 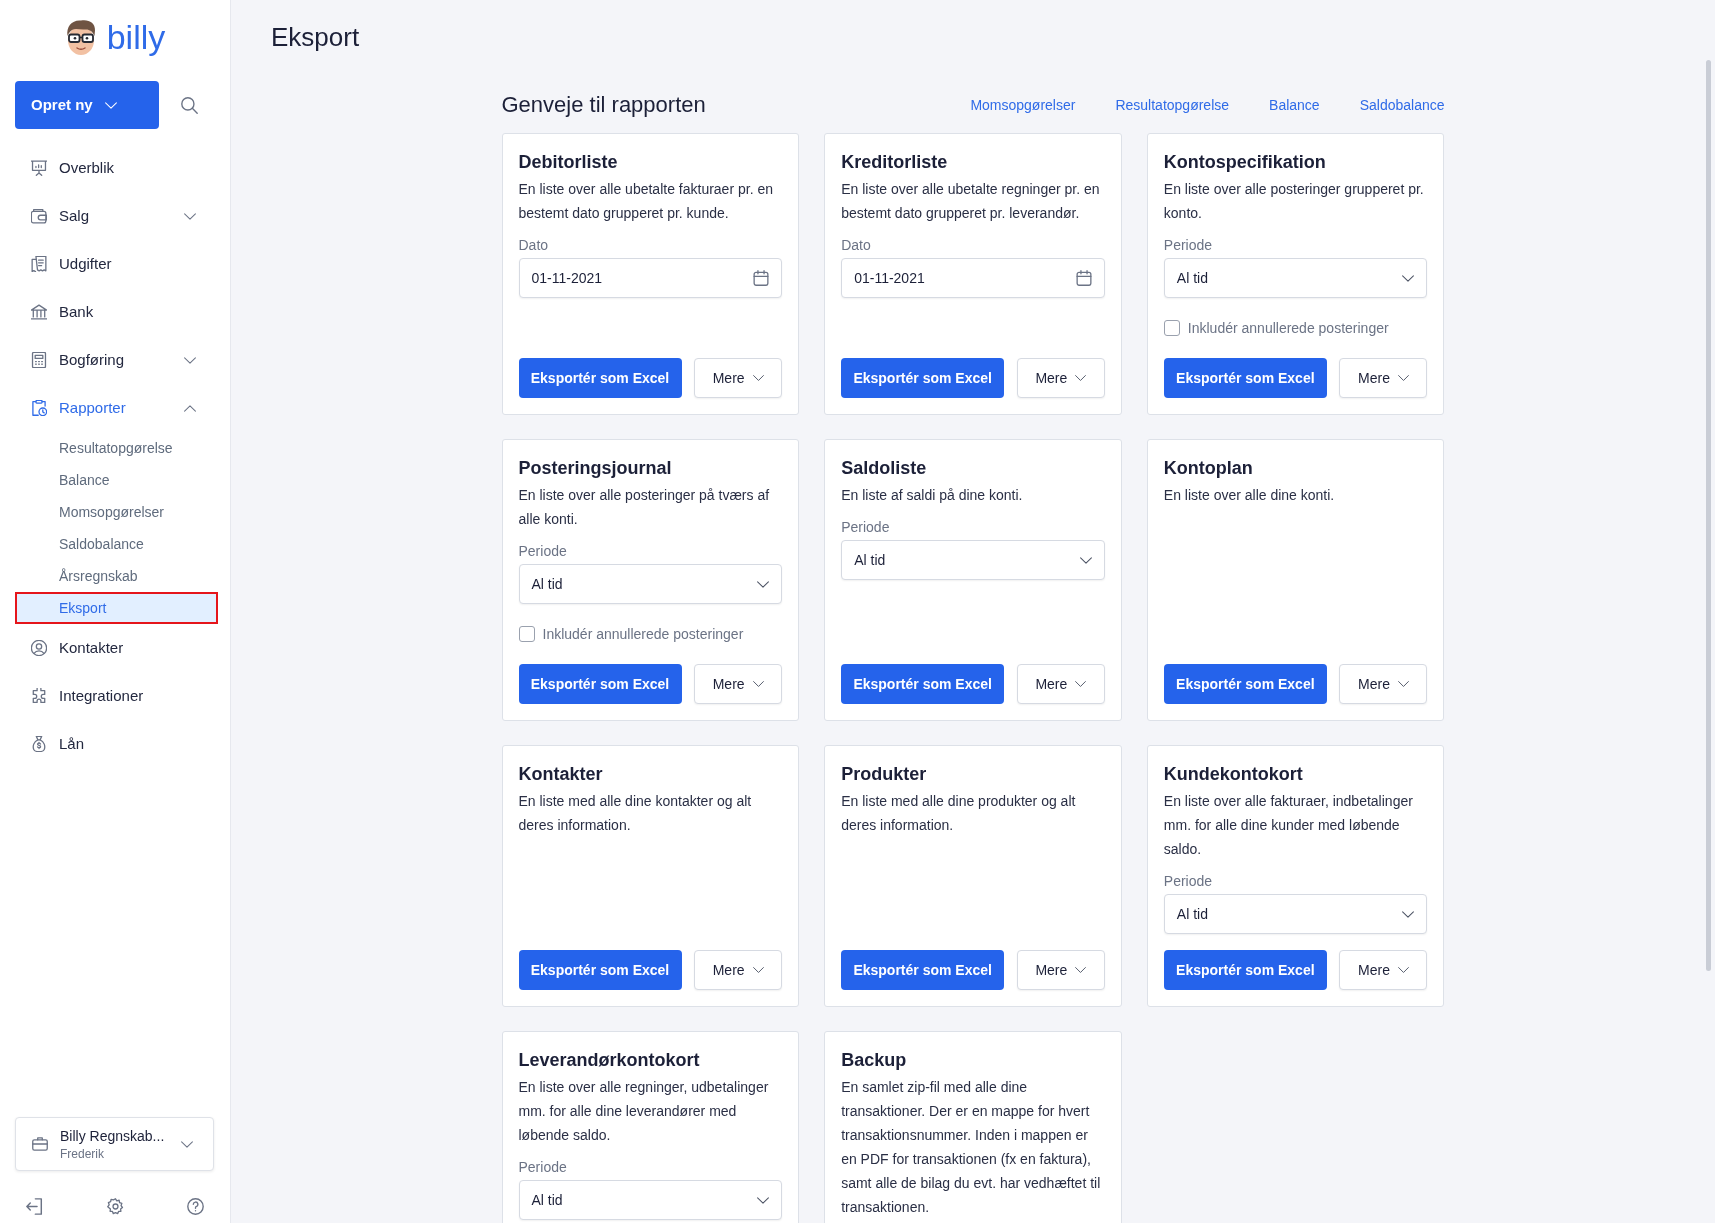 What do you see at coordinates (644, 507) in the screenshot?
I see `card-description: En liste over alle posteringer på tværs af alle konti.` at bounding box center [644, 507].